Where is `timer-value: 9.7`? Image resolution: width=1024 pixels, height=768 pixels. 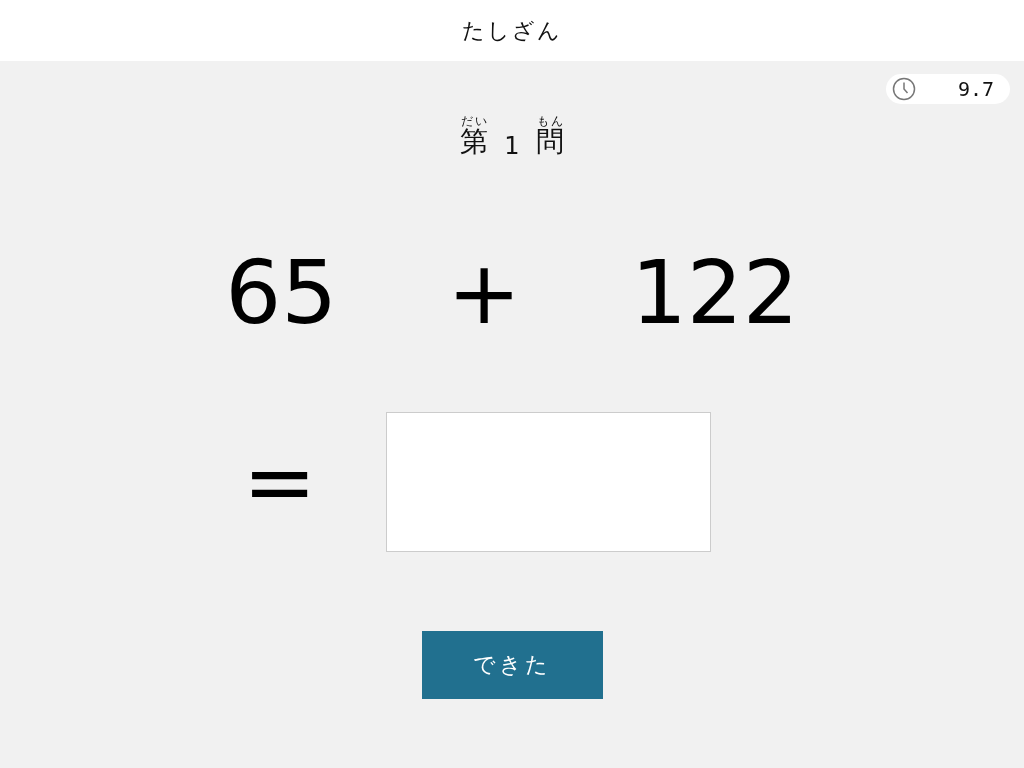 timer-value: 9.7 is located at coordinates (975, 89).